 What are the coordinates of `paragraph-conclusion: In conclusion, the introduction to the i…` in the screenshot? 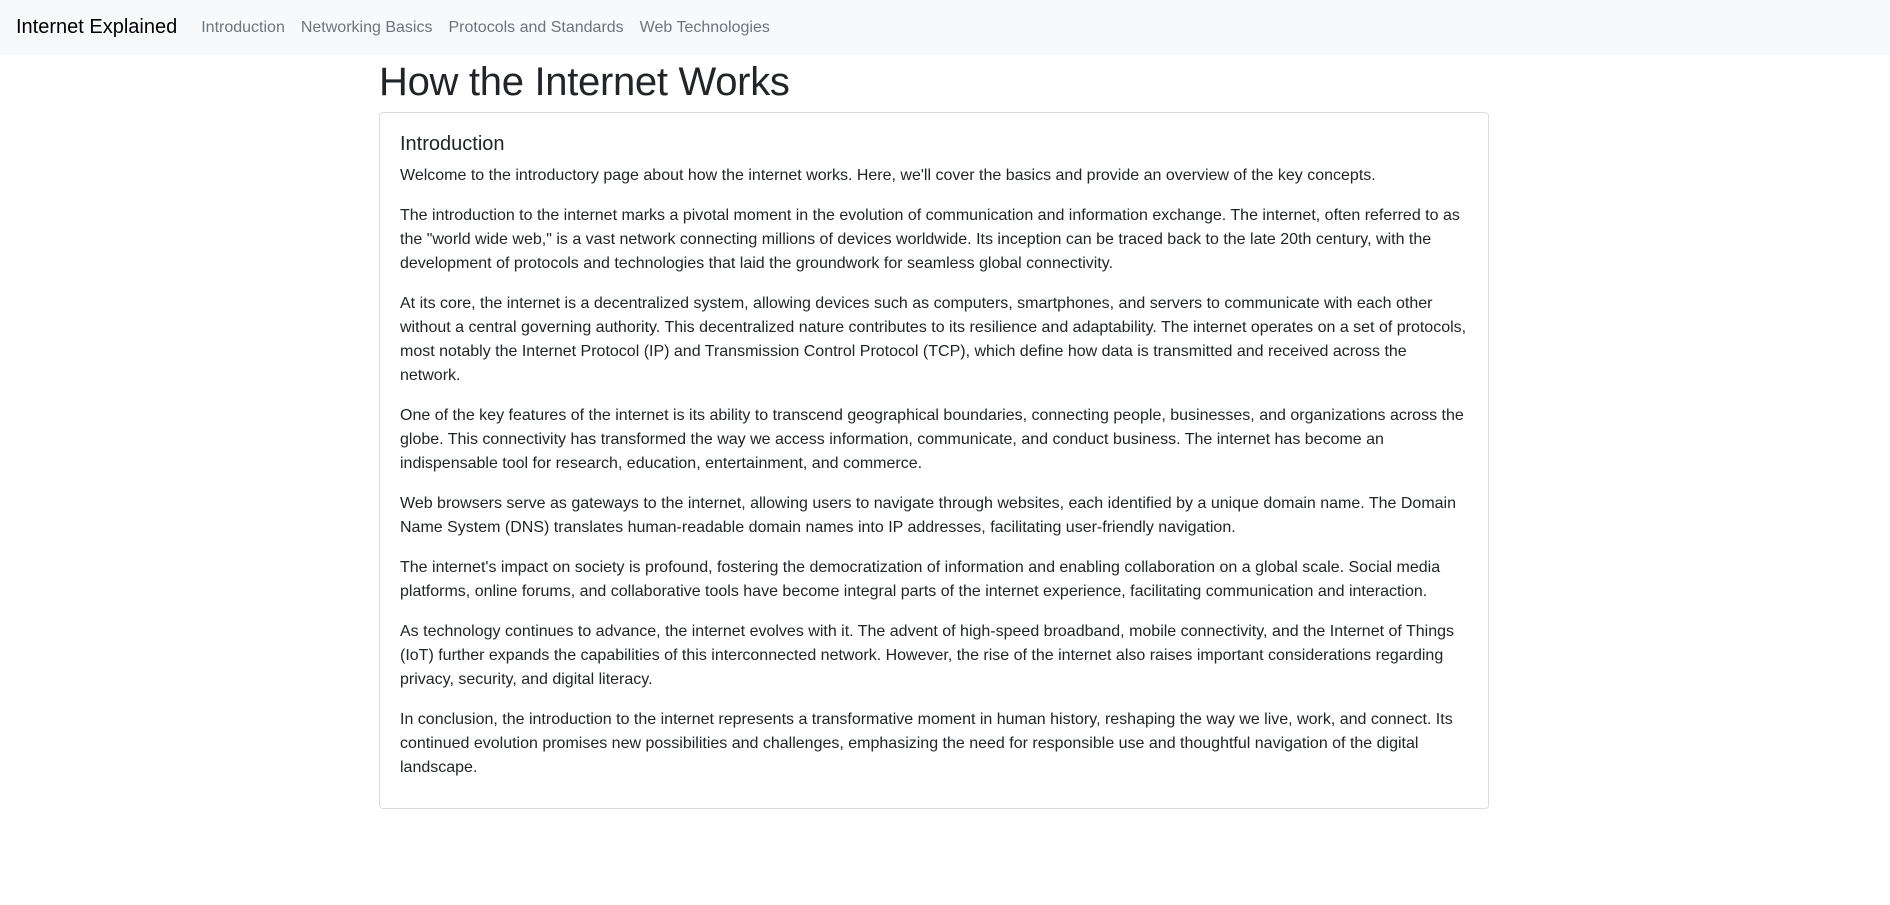 It's located at (926, 743).